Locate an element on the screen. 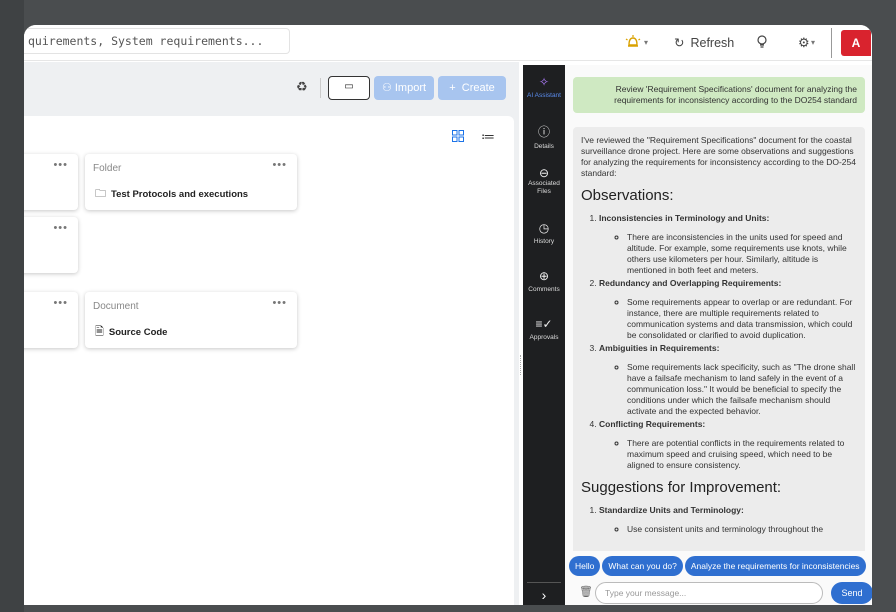 The image size is (896, 612). new-folder-button: ▭ is located at coordinates (349, 88).